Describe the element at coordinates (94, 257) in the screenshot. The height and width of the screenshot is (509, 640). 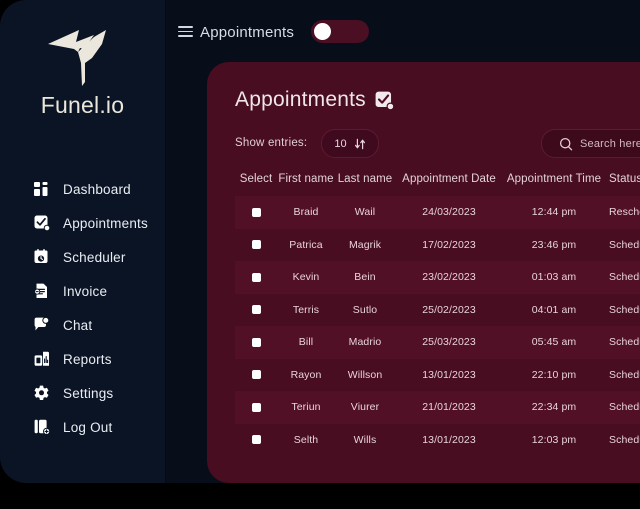
I see `sidebar-item-label: Scheduler` at that location.